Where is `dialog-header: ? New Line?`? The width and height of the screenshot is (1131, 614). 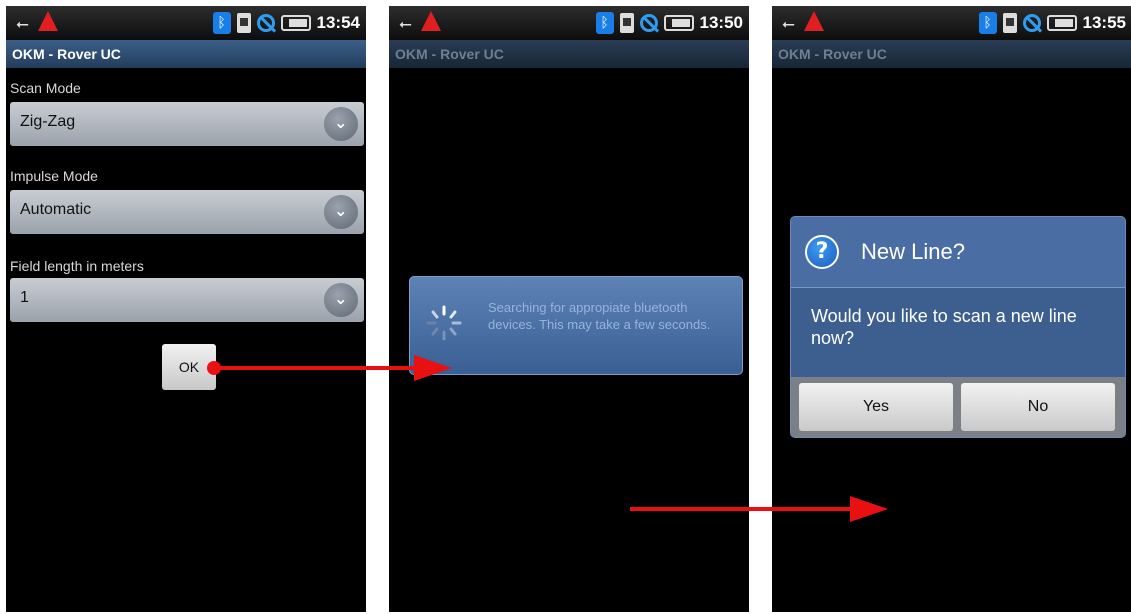 dialog-header: ? New Line? is located at coordinates (958, 252).